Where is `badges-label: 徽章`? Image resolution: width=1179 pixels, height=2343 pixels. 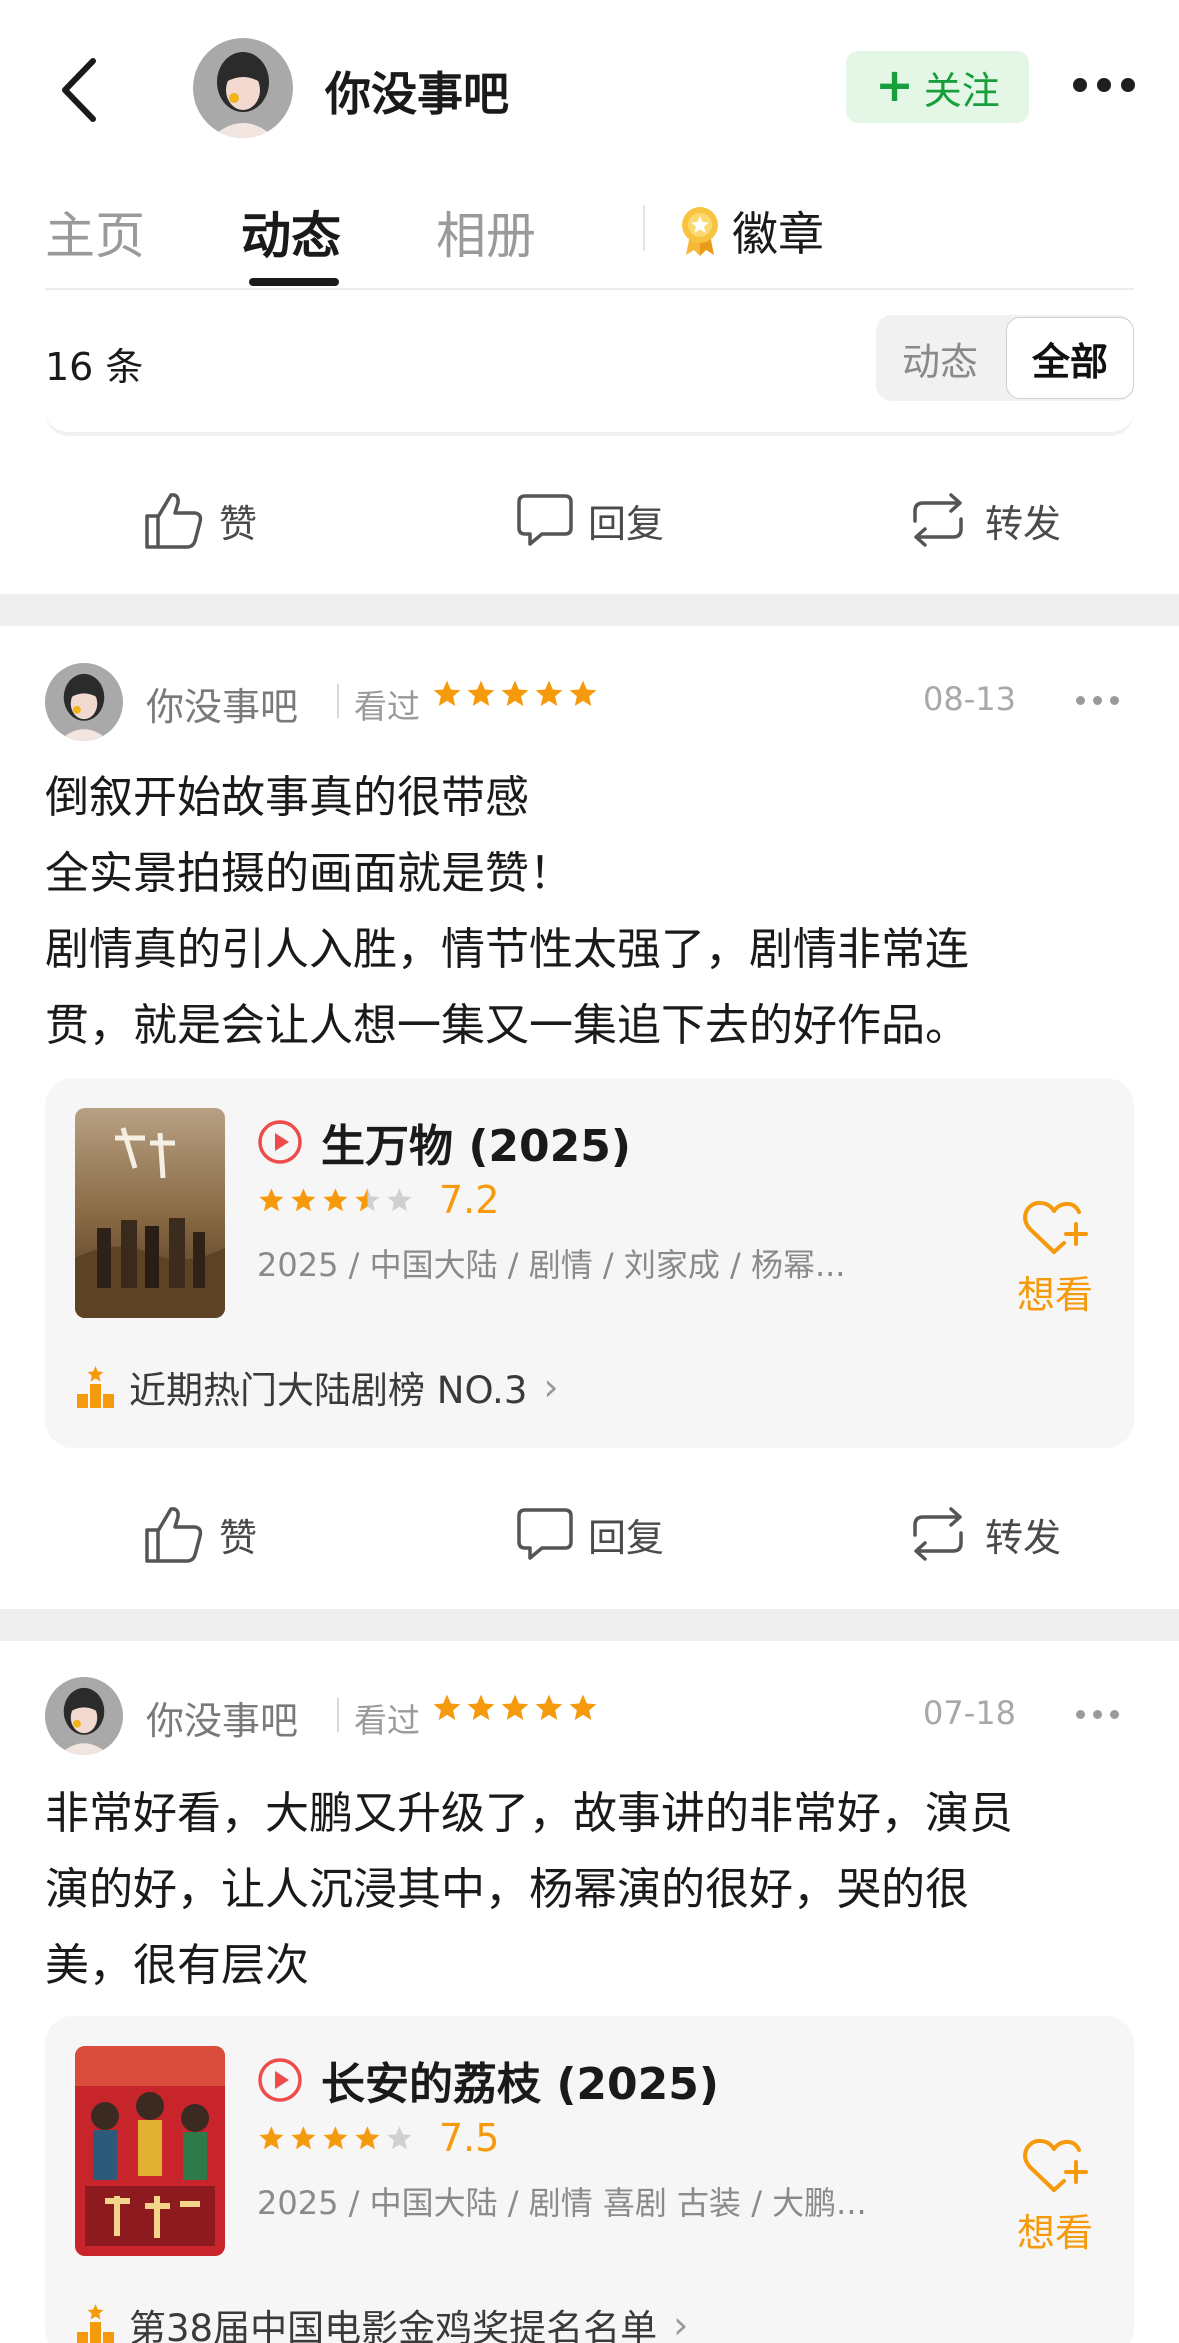 badges-label: 徽章 is located at coordinates (778, 234).